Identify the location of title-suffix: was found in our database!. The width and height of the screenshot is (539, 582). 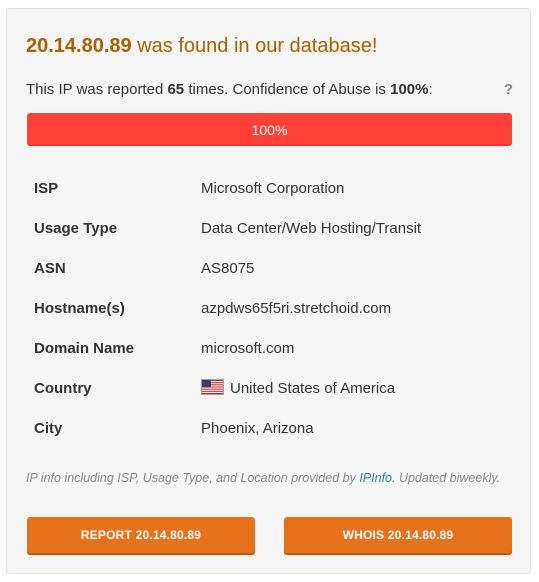
(257, 46).